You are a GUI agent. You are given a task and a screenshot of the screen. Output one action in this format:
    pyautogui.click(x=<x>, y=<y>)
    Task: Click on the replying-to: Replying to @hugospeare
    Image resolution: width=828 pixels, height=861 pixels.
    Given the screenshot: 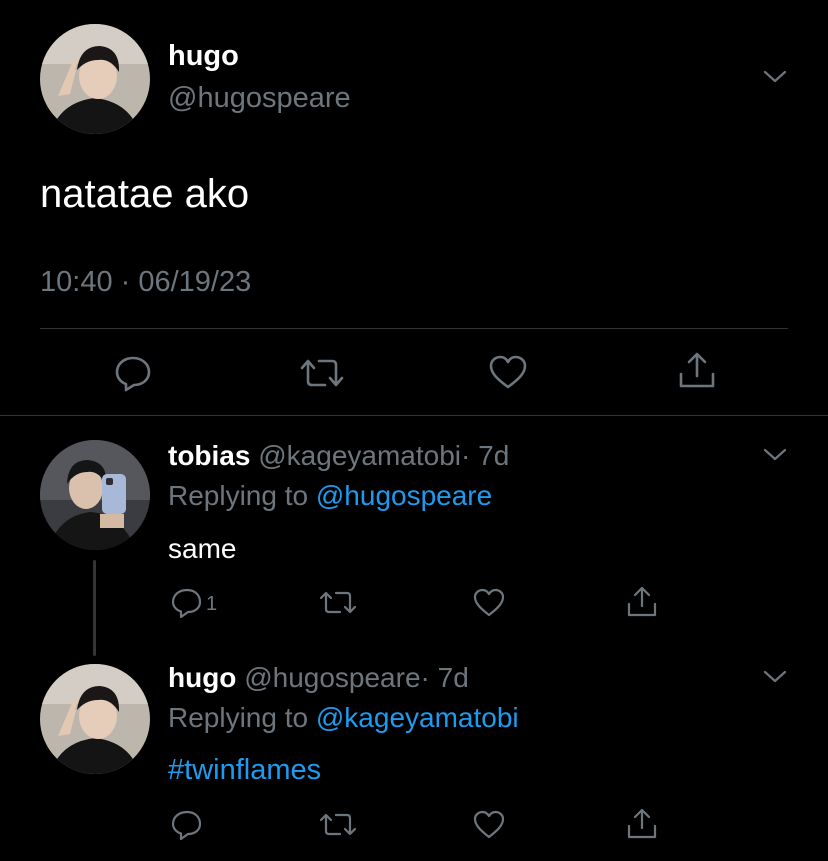 What is the action you would take?
    pyautogui.click(x=330, y=496)
    